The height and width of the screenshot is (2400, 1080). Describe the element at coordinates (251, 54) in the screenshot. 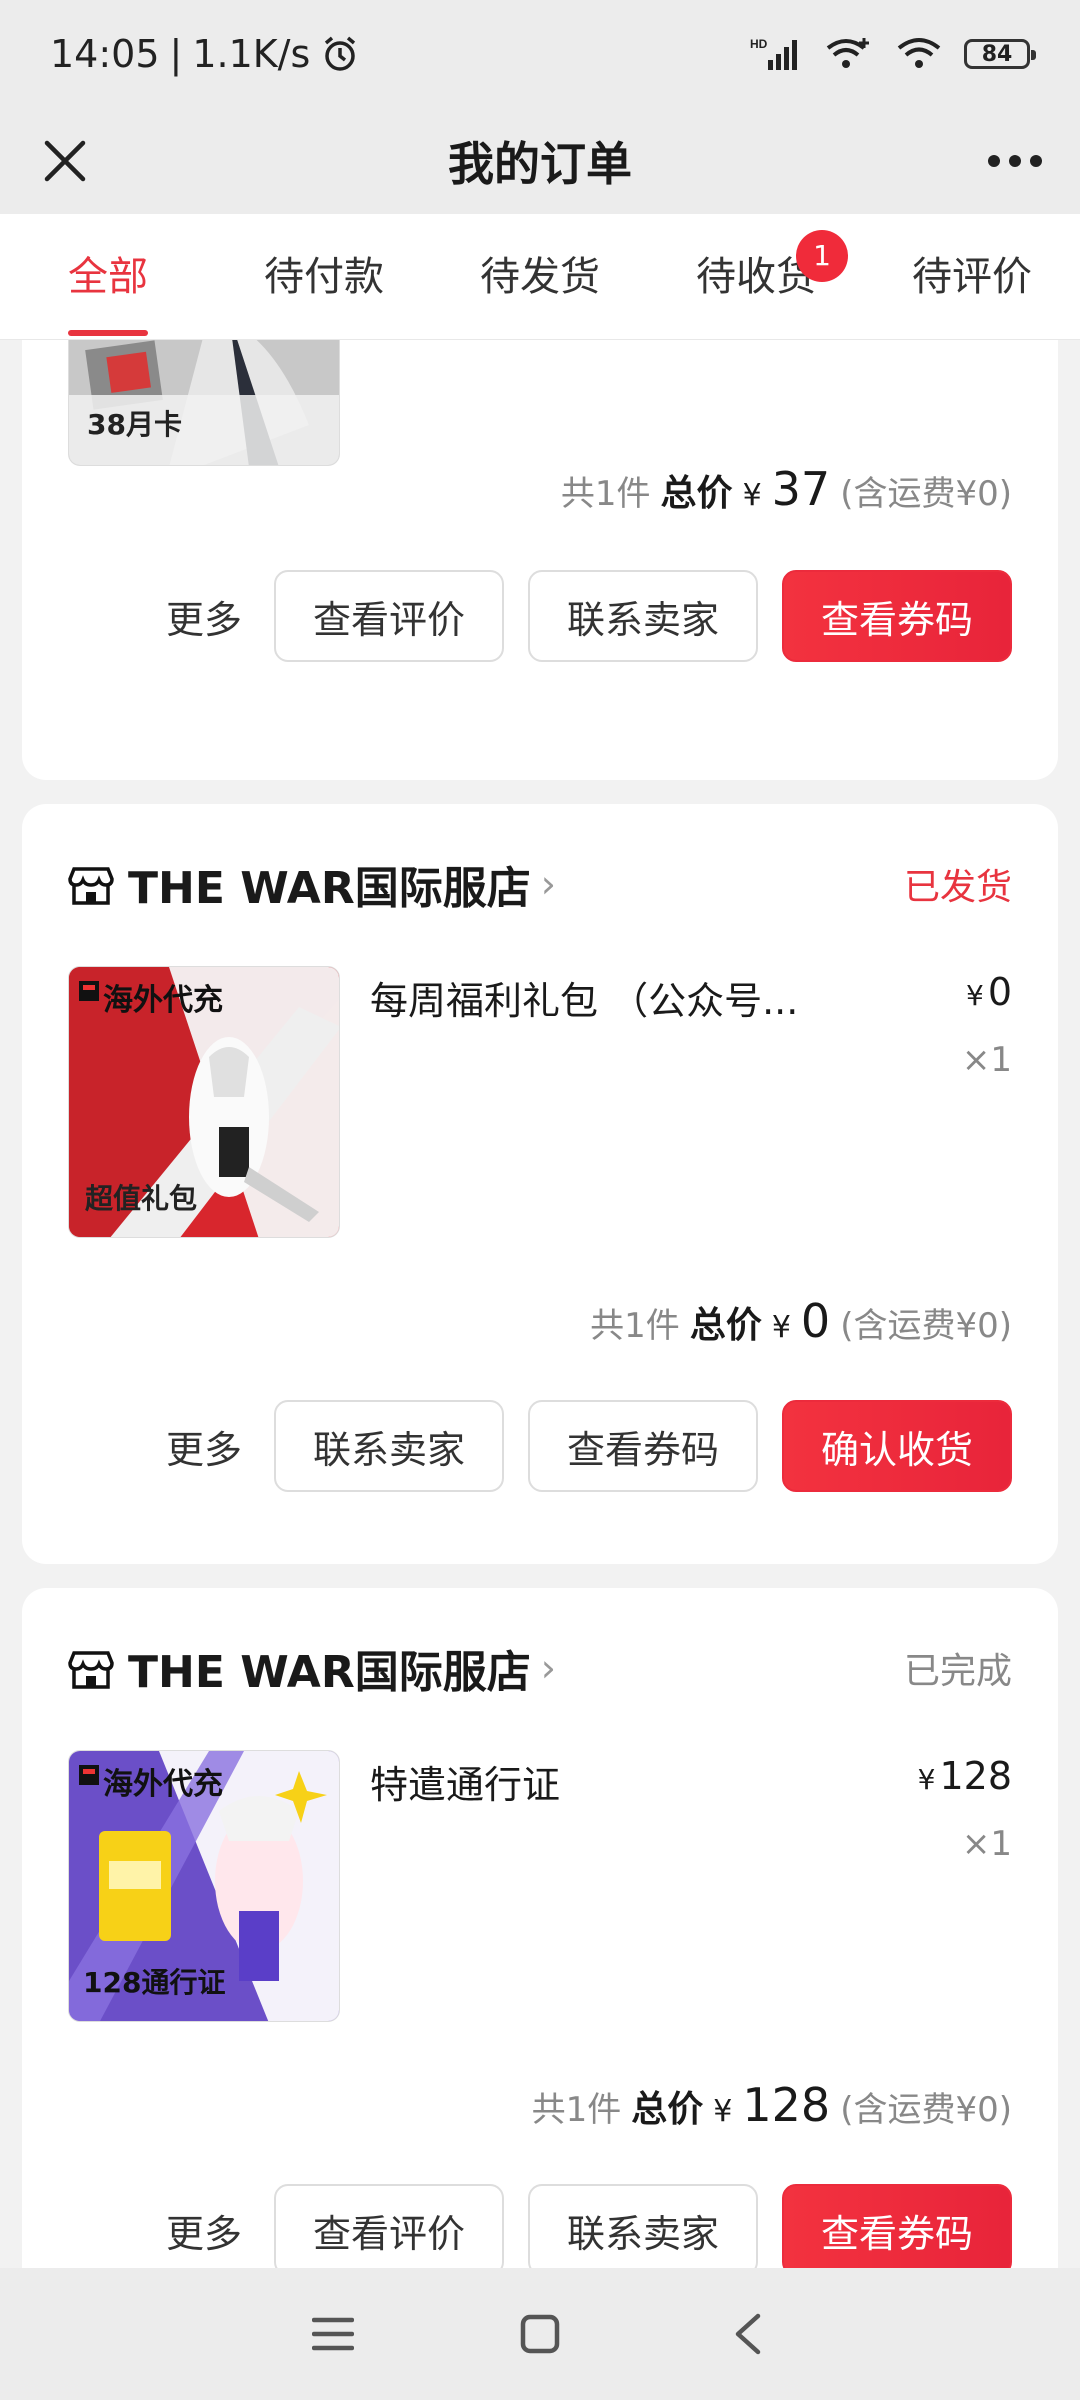

I see `net-speed: 1.1K/s` at that location.